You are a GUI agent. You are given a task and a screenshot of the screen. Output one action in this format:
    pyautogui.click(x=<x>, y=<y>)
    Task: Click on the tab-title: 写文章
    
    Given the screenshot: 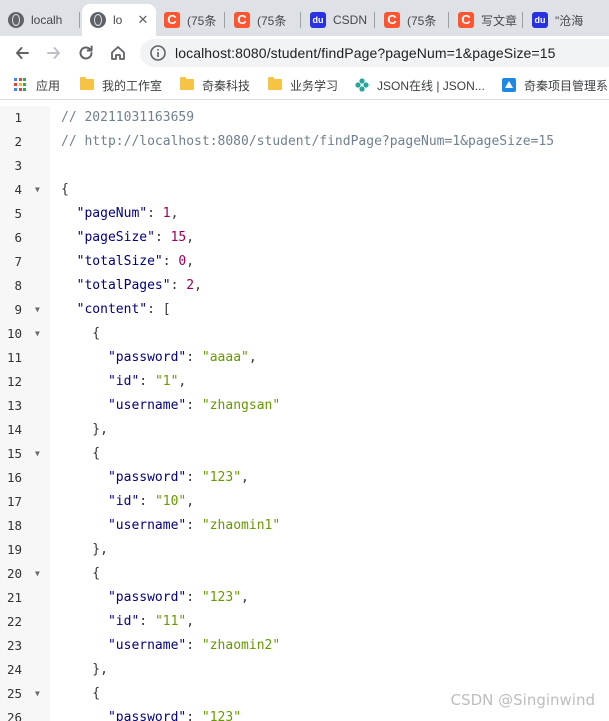 What is the action you would take?
    pyautogui.click(x=499, y=20)
    